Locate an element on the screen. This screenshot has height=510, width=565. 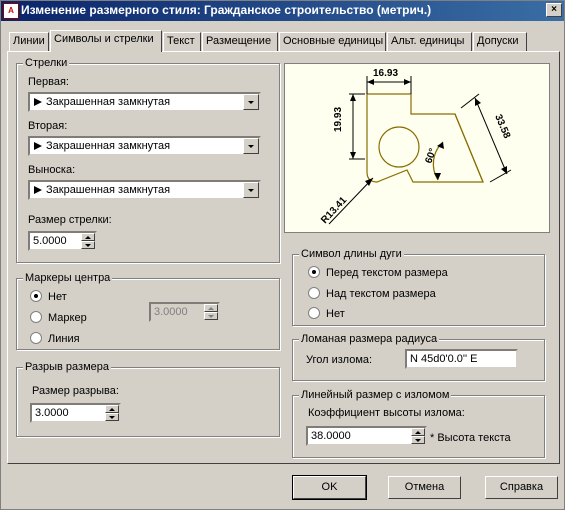
jog-angle-label: Угол излома: is located at coordinates (339, 360).